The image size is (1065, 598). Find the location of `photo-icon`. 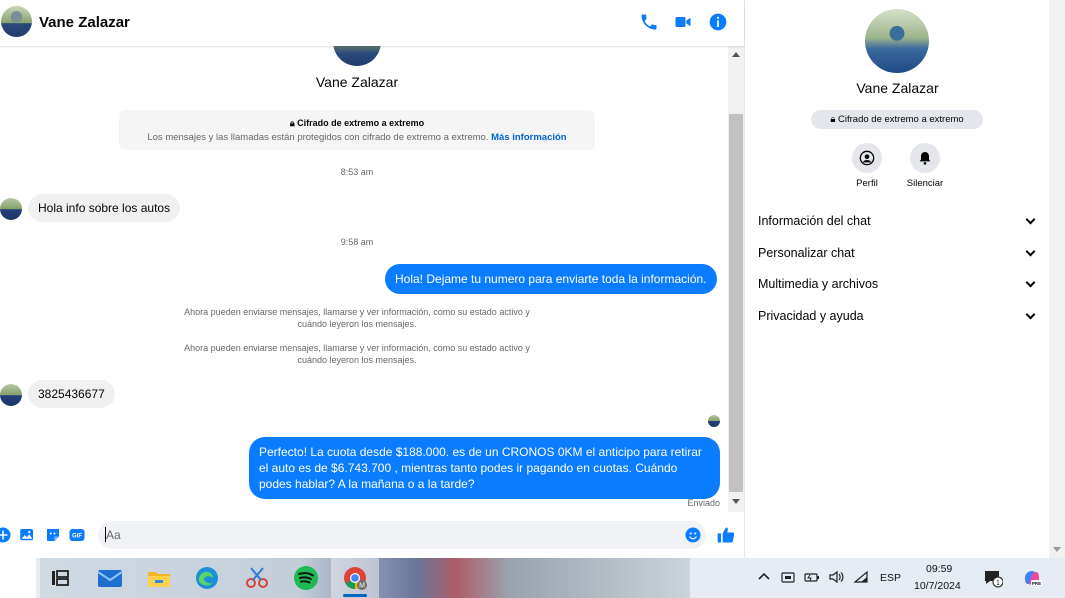

photo-icon is located at coordinates (27, 535).